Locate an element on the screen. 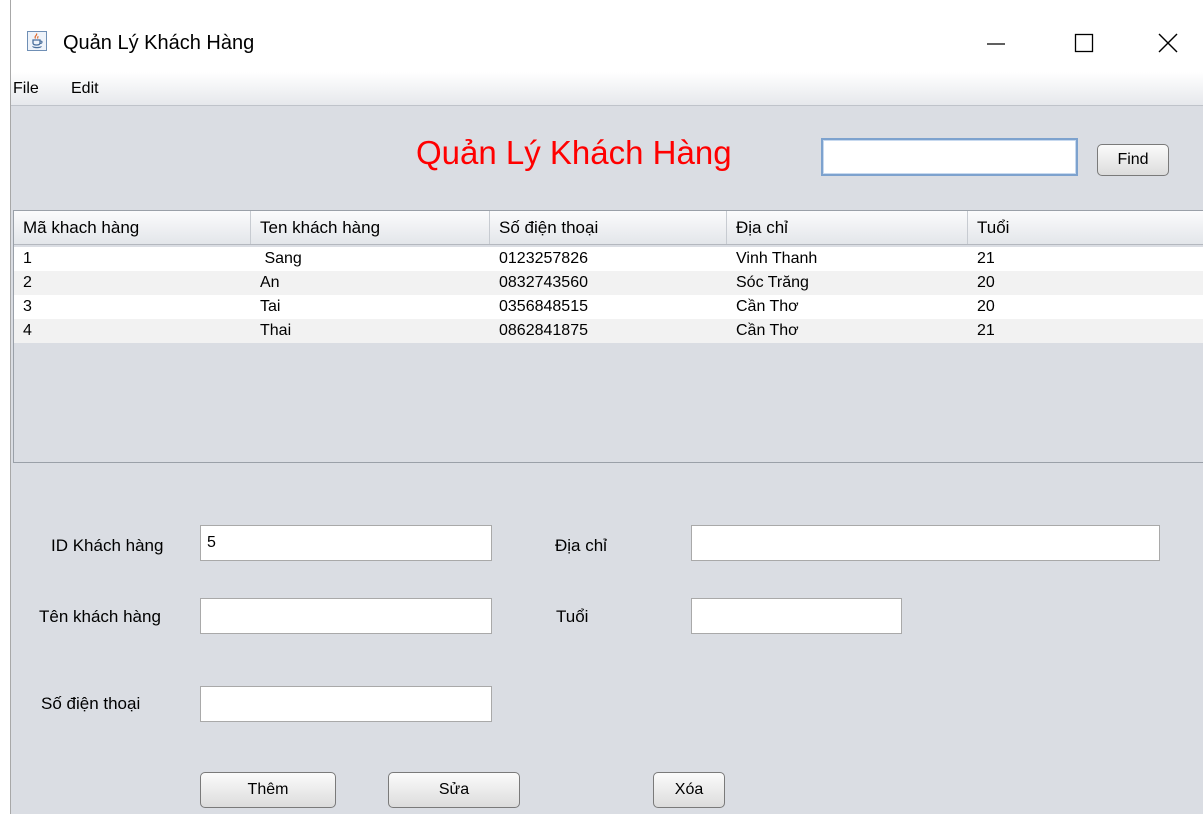 The width and height of the screenshot is (1203, 814). menu-edit: Edit is located at coordinates (85, 89).